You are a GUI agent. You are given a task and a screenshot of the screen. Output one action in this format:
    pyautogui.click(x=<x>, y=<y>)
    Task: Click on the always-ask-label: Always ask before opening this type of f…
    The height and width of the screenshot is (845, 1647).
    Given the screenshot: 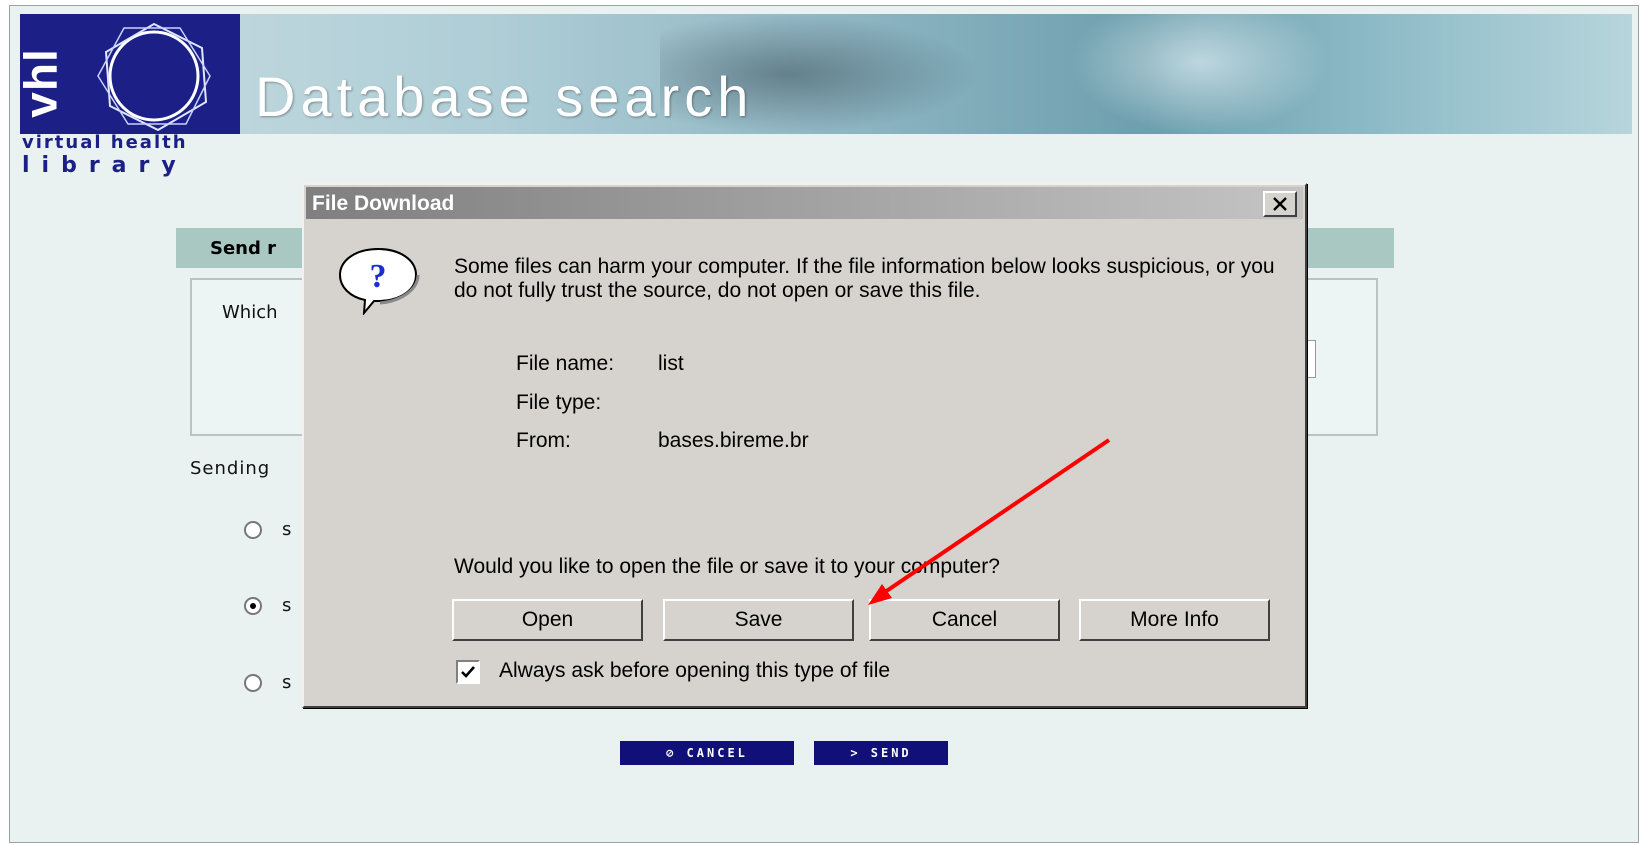 What is the action you would take?
    pyautogui.click(x=695, y=670)
    